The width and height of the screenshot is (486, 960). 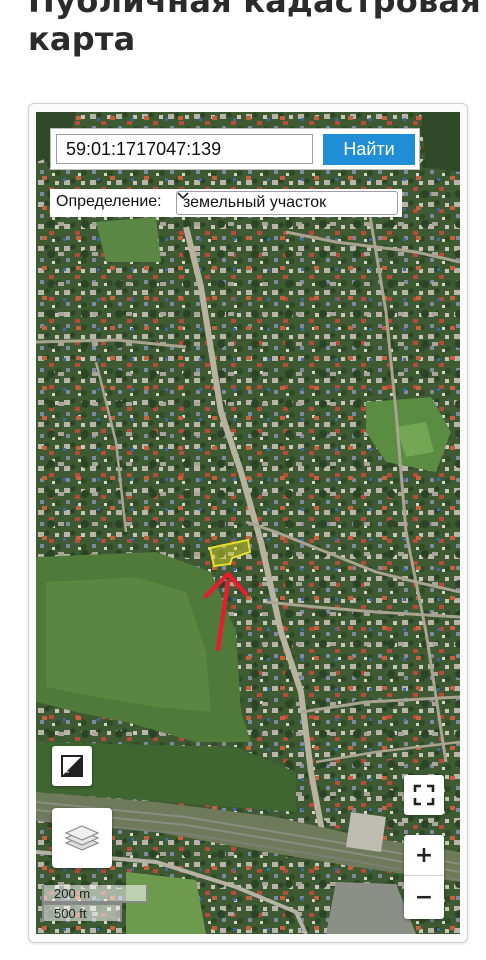 I want to click on page-title: Публичная кадастровая карта, so click(x=254, y=29).